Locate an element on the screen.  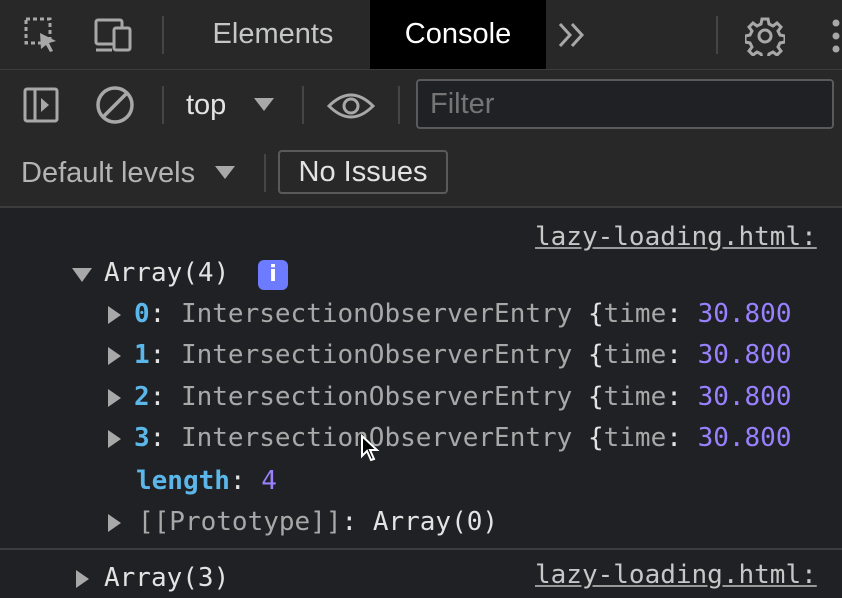
array-header: Array(4) is located at coordinates (166, 273).